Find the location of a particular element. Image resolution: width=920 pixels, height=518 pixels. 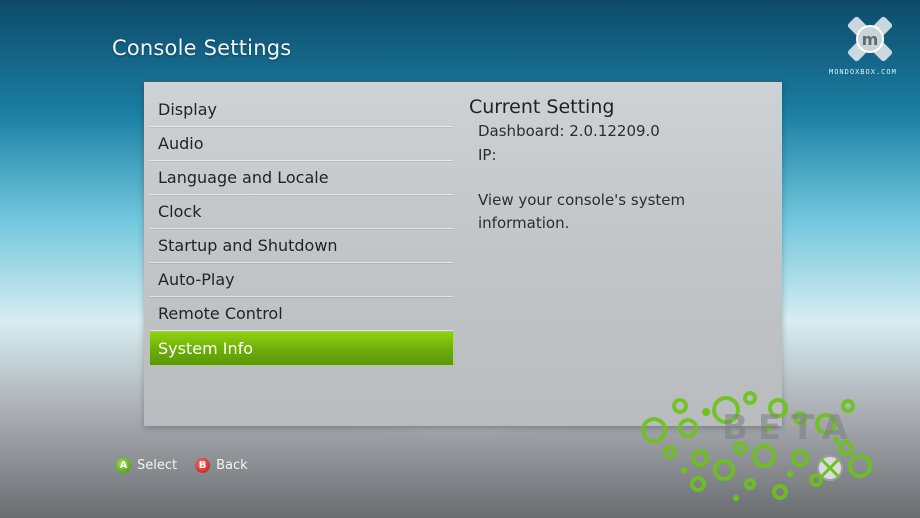

svg-text: m is located at coordinates (870, 39).